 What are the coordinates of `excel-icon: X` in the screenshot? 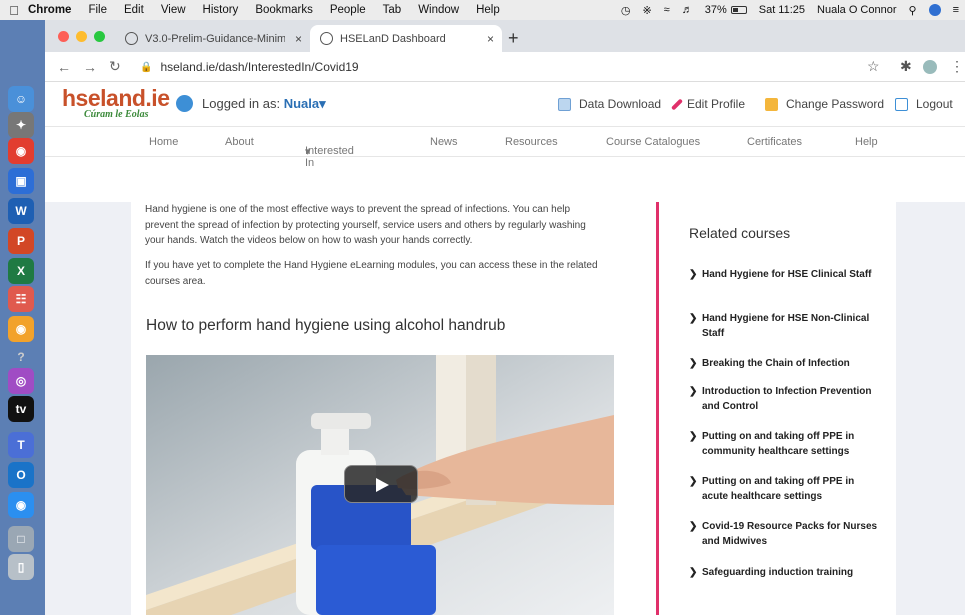 It's located at (21, 271).